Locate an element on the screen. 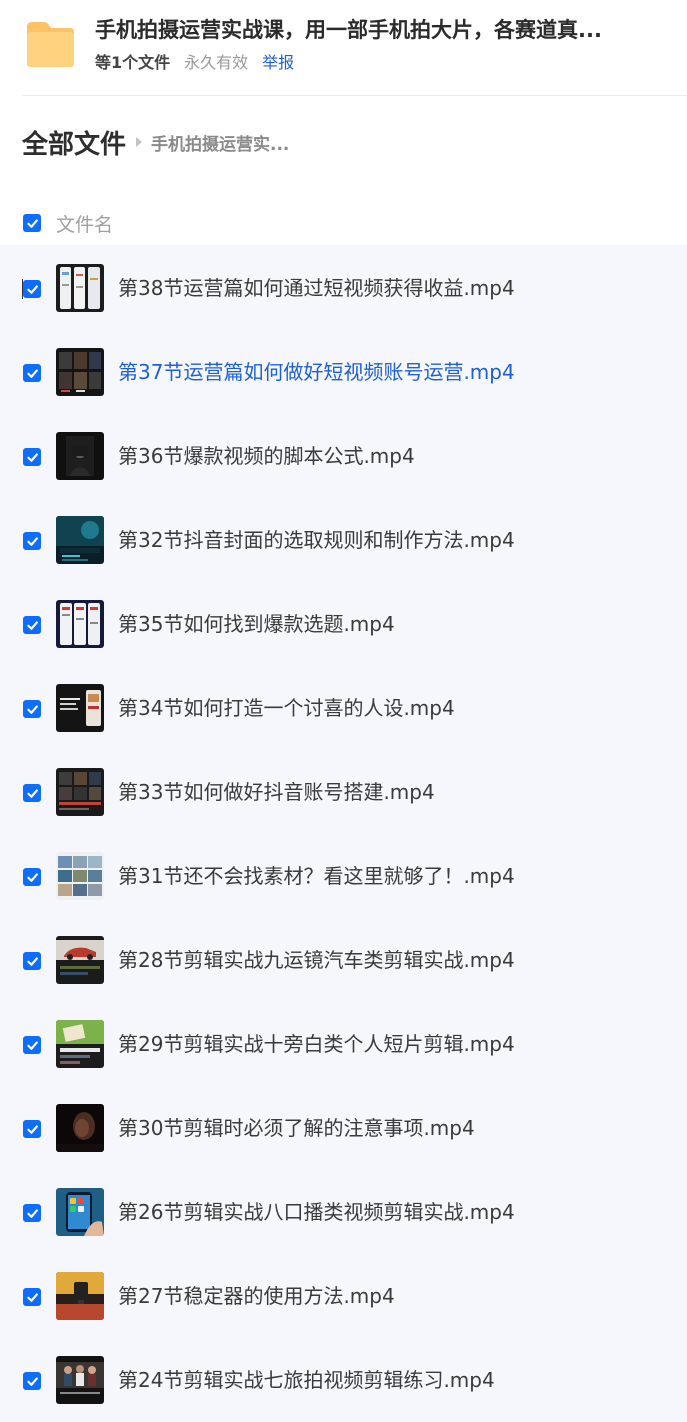 Image resolution: width=687 pixels, height=1422 pixels. file-row: 第29节剪辑实战十旁白类个人短片剪辑.mp4 is located at coordinates (343, 1043).